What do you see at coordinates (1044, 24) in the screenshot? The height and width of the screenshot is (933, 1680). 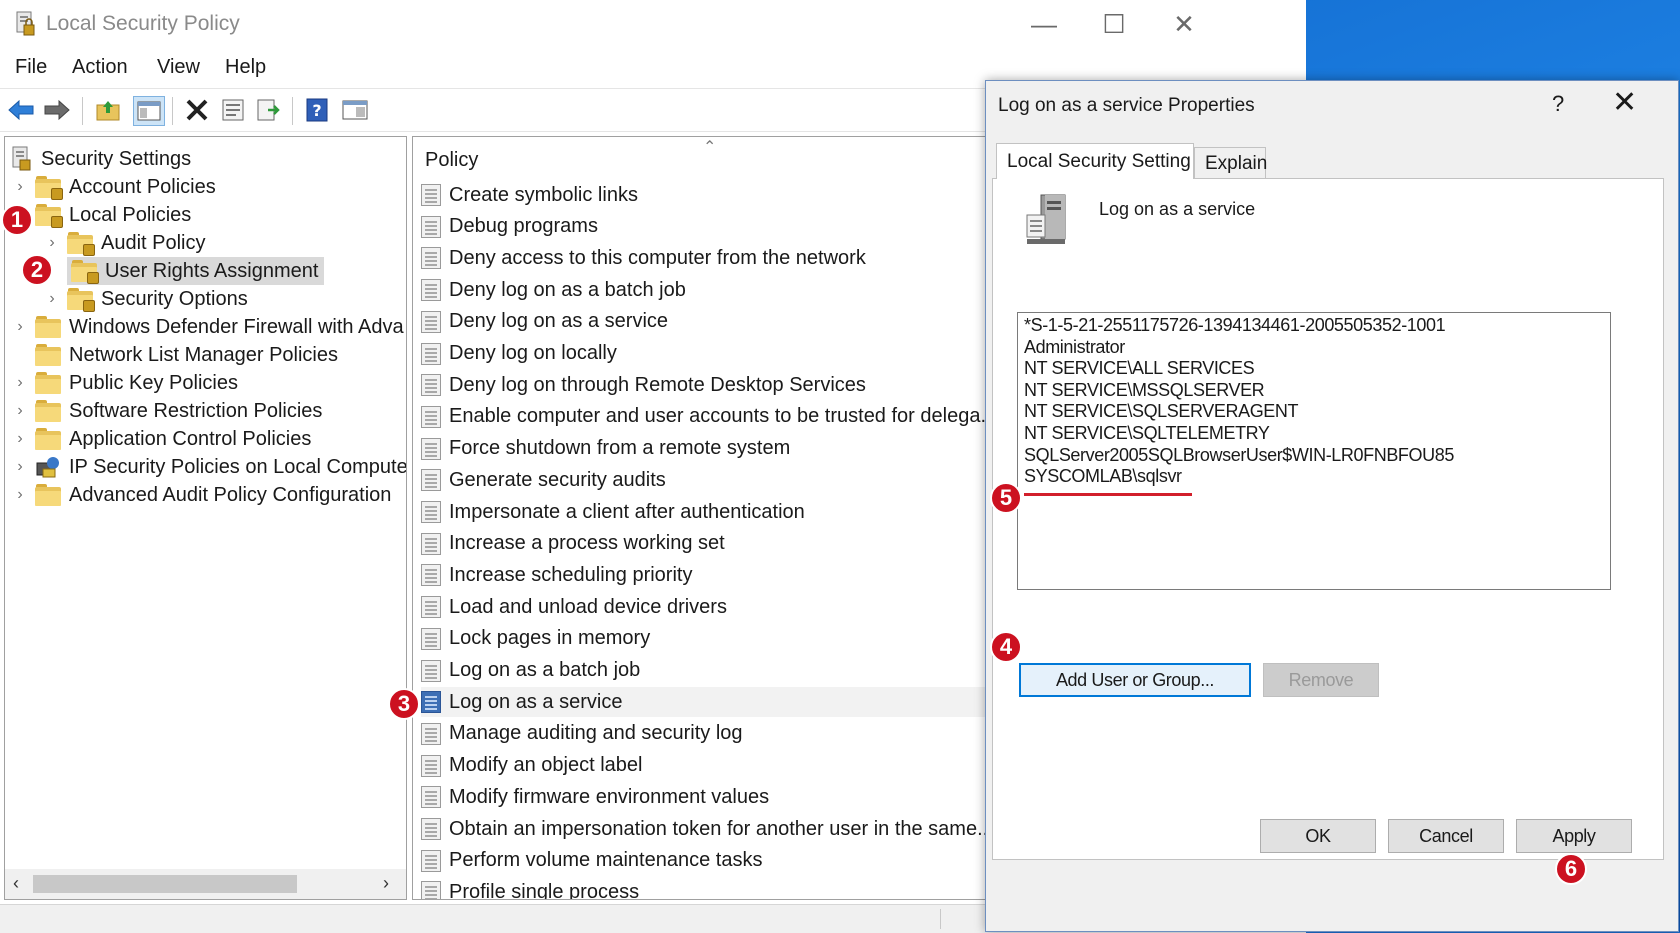 I see `minimize-button: —` at bounding box center [1044, 24].